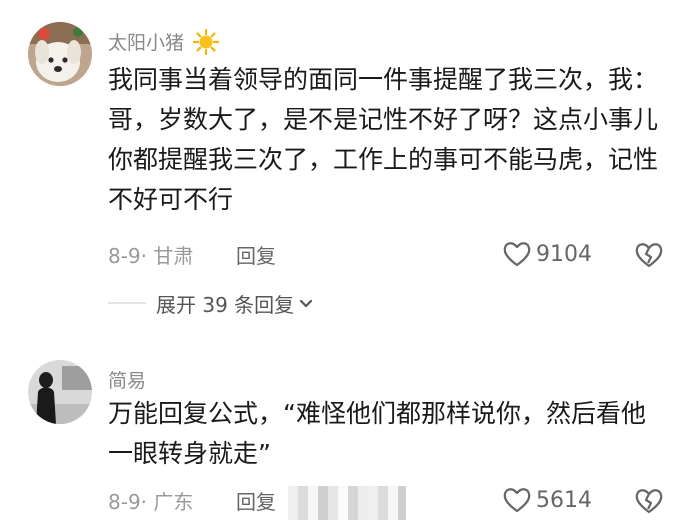  What do you see at coordinates (225, 304) in the screenshot?
I see `expand-replies-label: 展开 39 条回复` at bounding box center [225, 304].